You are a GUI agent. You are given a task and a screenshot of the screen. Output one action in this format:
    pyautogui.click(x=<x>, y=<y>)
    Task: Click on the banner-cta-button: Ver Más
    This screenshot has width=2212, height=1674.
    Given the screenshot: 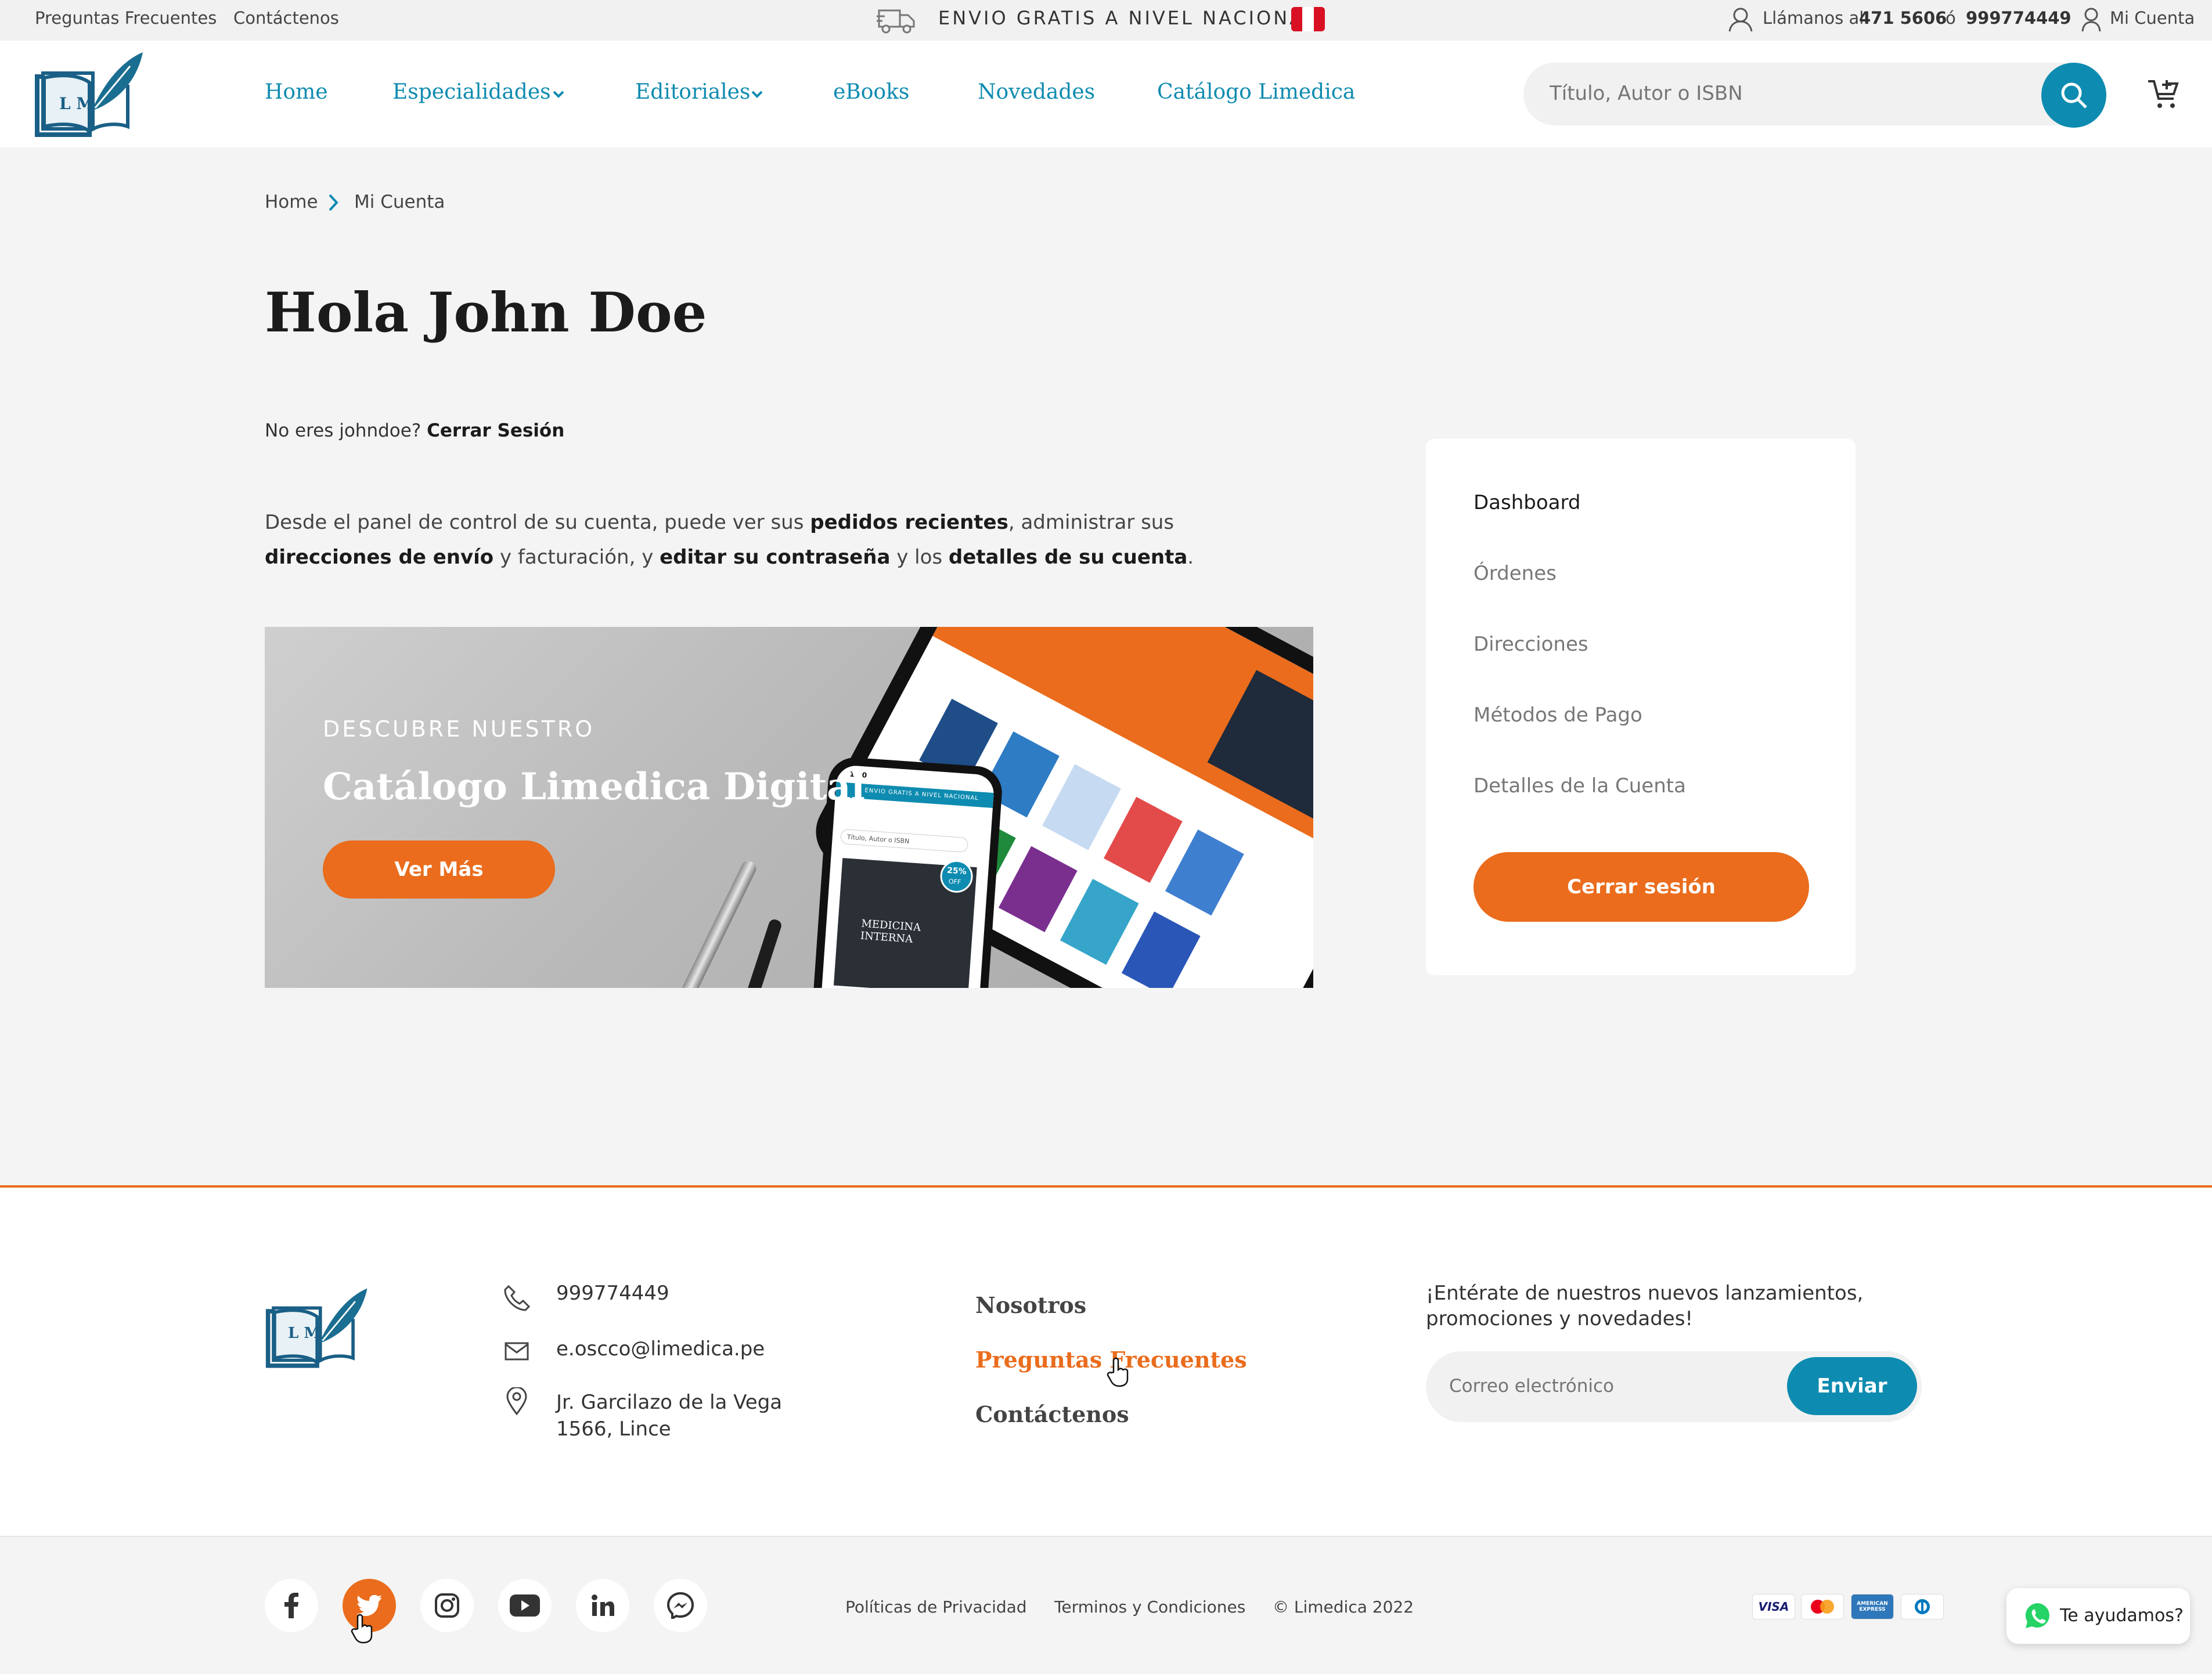 What is the action you would take?
    pyautogui.click(x=439, y=869)
    